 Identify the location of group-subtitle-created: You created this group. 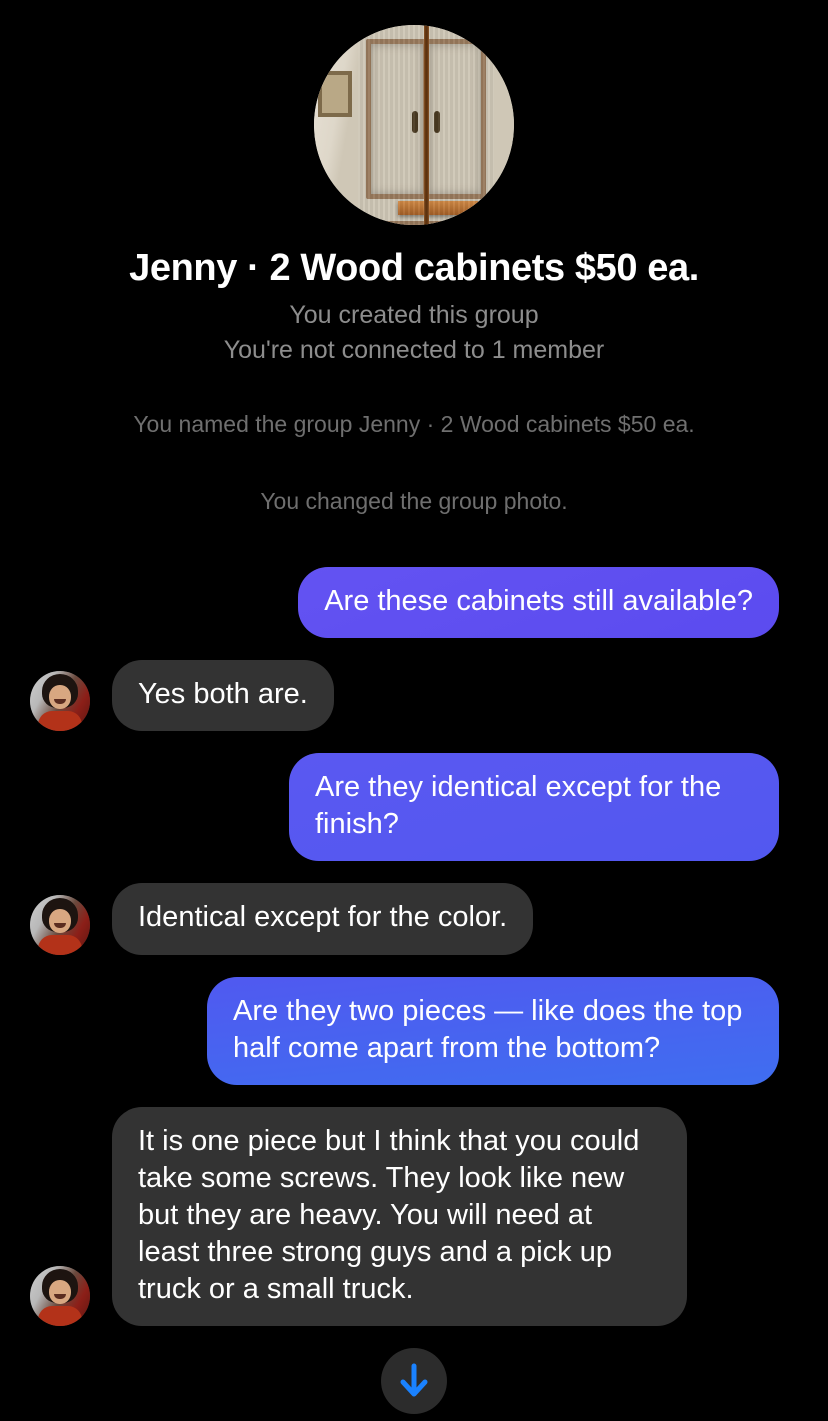
(414, 314).